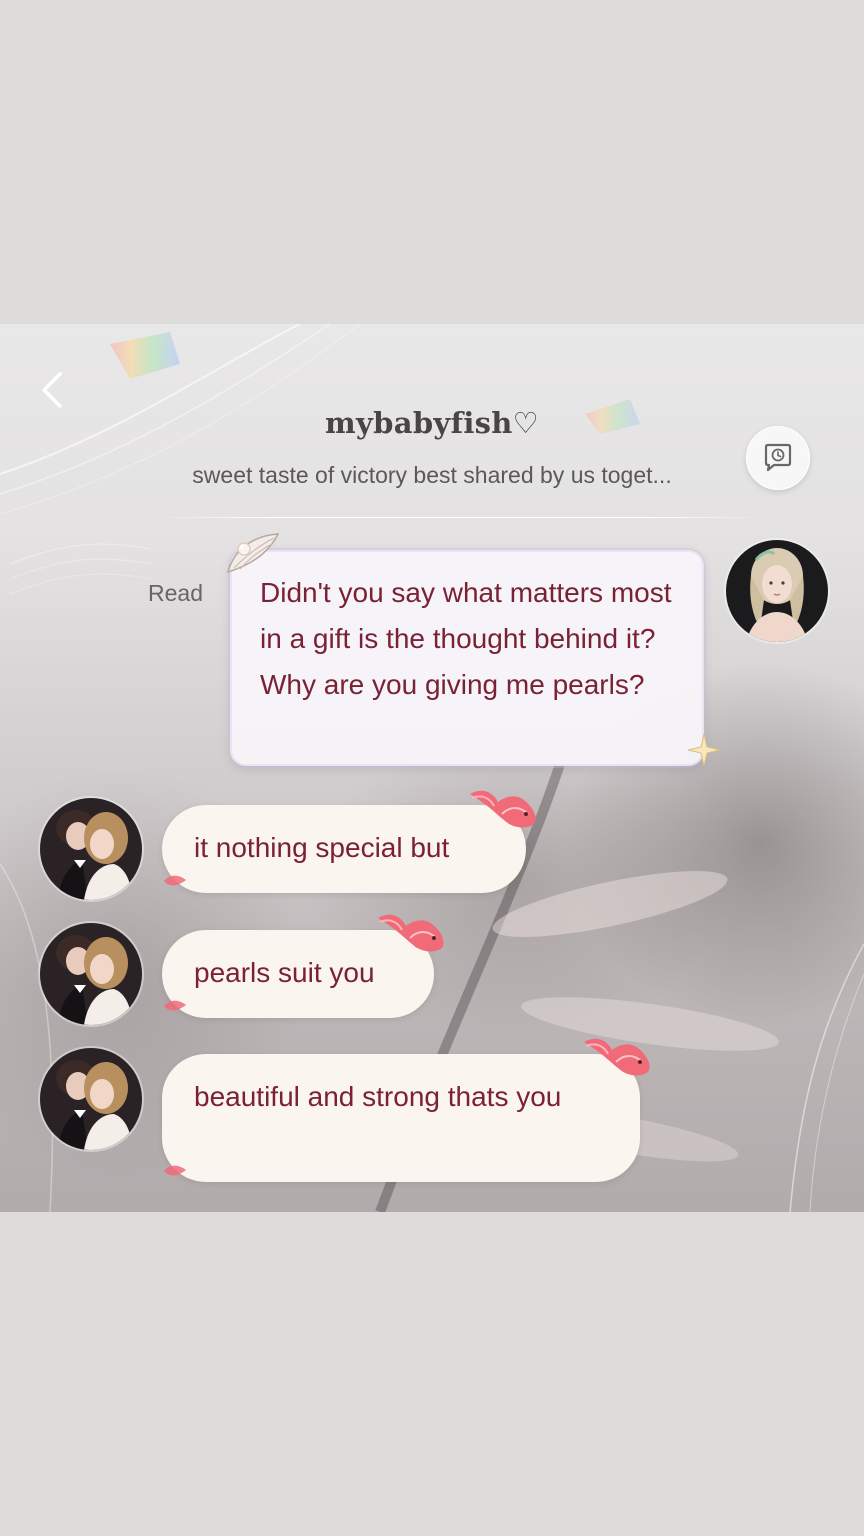 This screenshot has width=864, height=1536. Describe the element at coordinates (401, 1118) in the screenshot. I see `outgoing-message-bubble: beautiful and strong thats you` at that location.